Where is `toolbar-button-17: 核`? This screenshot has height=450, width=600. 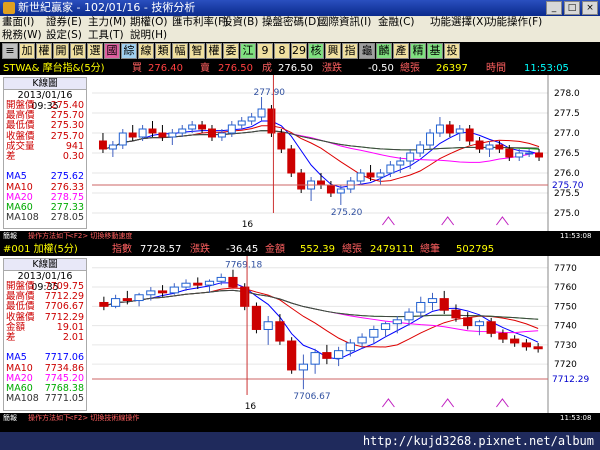
toolbar-button-17: 核 is located at coordinates (316, 51).